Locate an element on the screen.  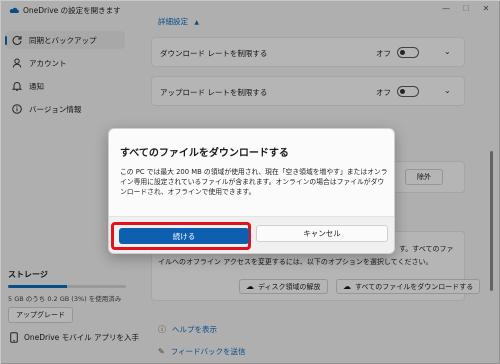
dialog-title: すべてのファイルをダウンロードする is located at coordinates (204, 153).